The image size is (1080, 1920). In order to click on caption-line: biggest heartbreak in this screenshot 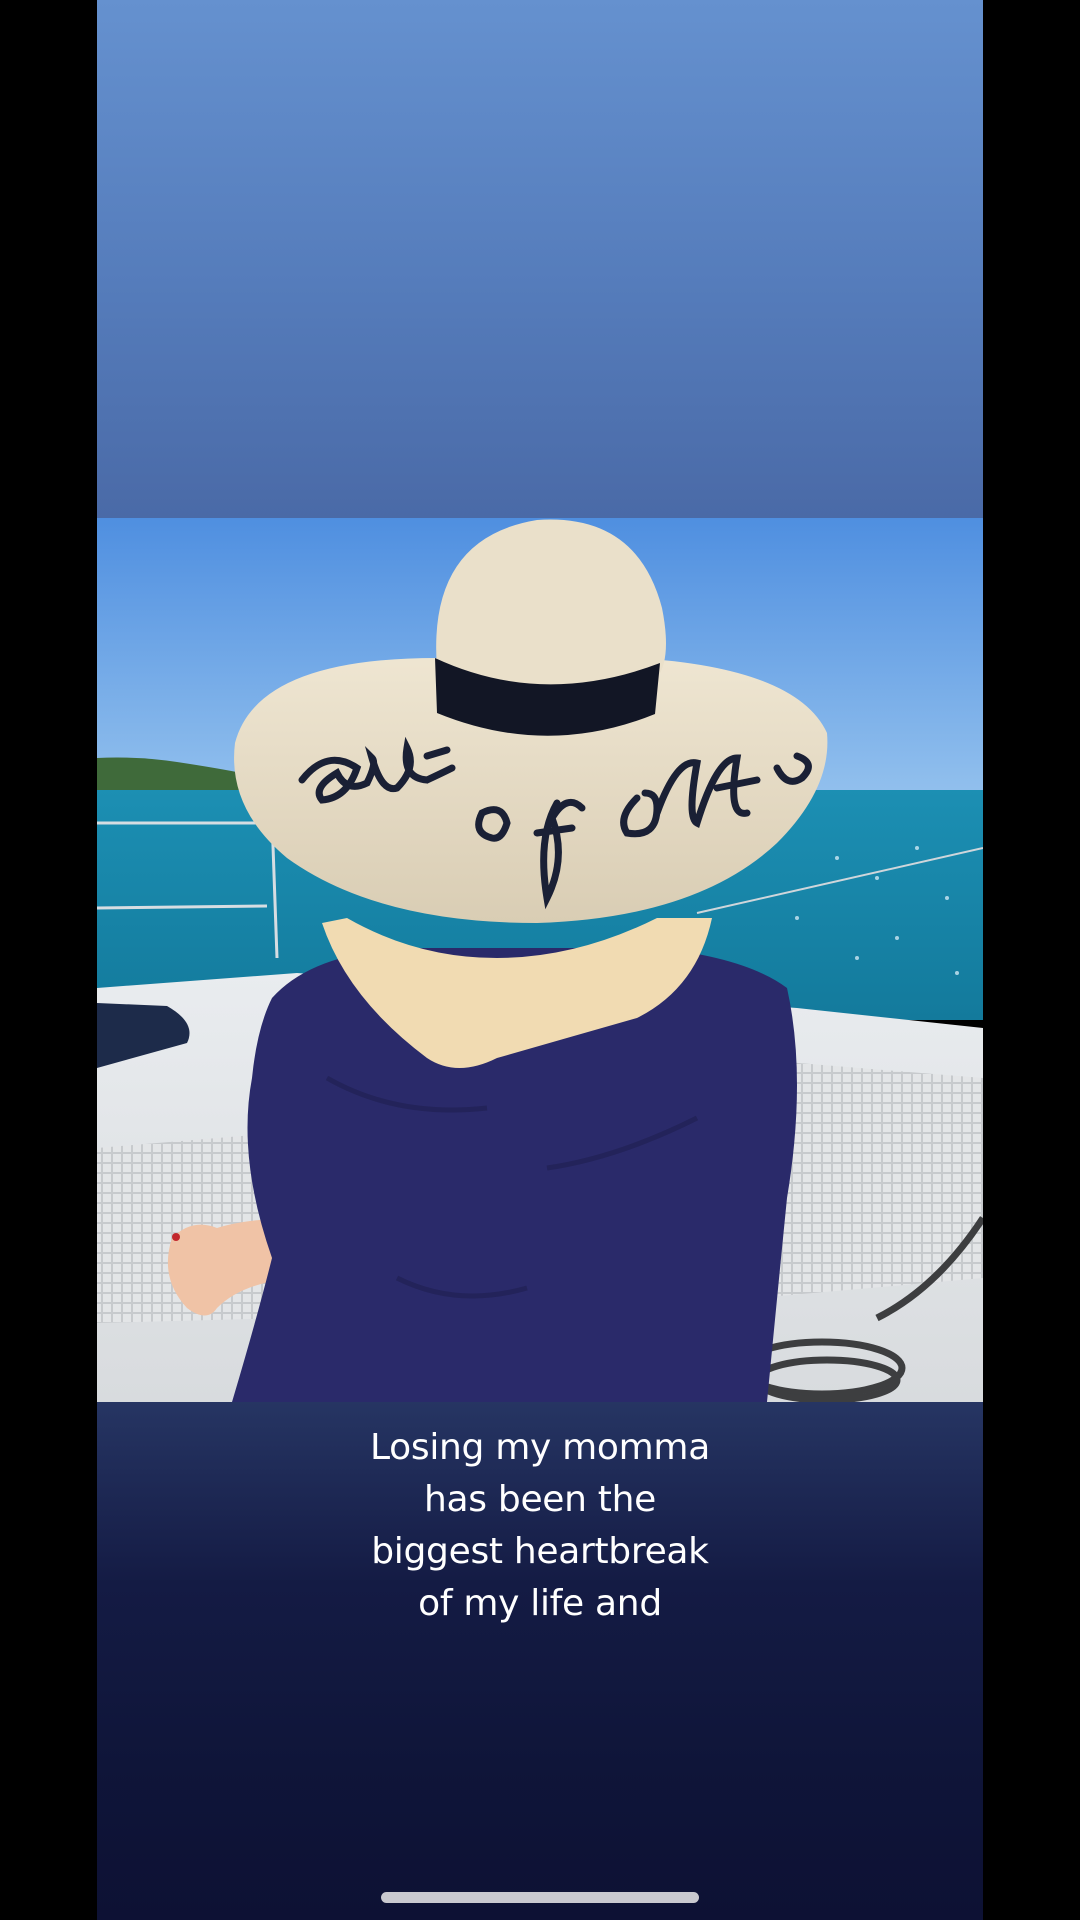, I will do `click(540, 1551)`.